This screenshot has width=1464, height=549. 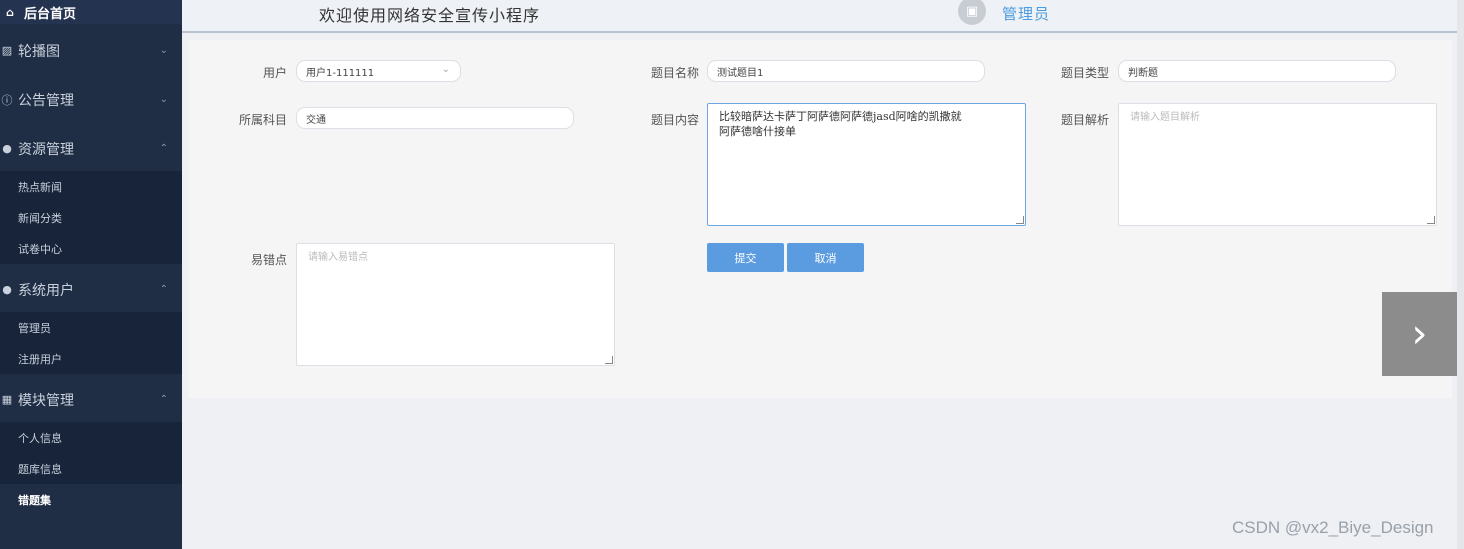 What do you see at coordinates (91, 327) in the screenshot?
I see `sidebar-item-admin: 管理员` at bounding box center [91, 327].